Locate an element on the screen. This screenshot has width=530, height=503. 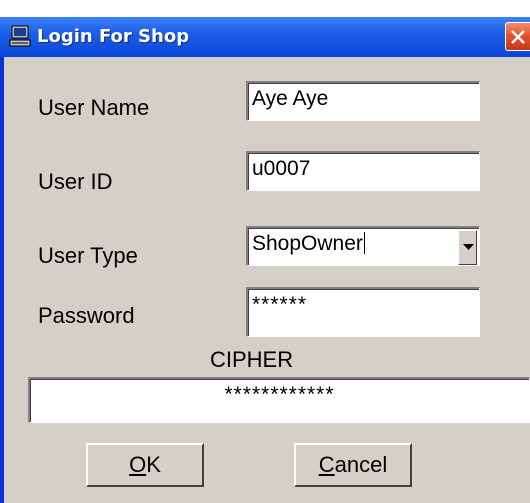
user-id-field: u0007 is located at coordinates (363, 171).